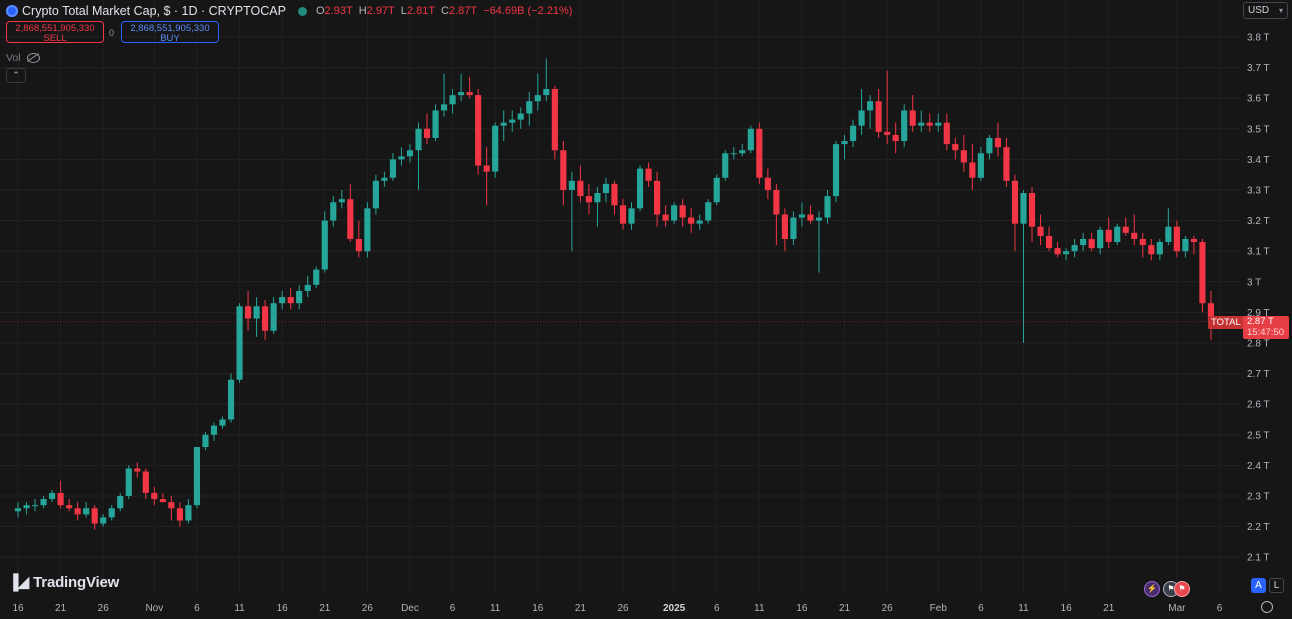  What do you see at coordinates (1258, 252) in the screenshot?
I see `y-tick-label: 3.1 T` at bounding box center [1258, 252].